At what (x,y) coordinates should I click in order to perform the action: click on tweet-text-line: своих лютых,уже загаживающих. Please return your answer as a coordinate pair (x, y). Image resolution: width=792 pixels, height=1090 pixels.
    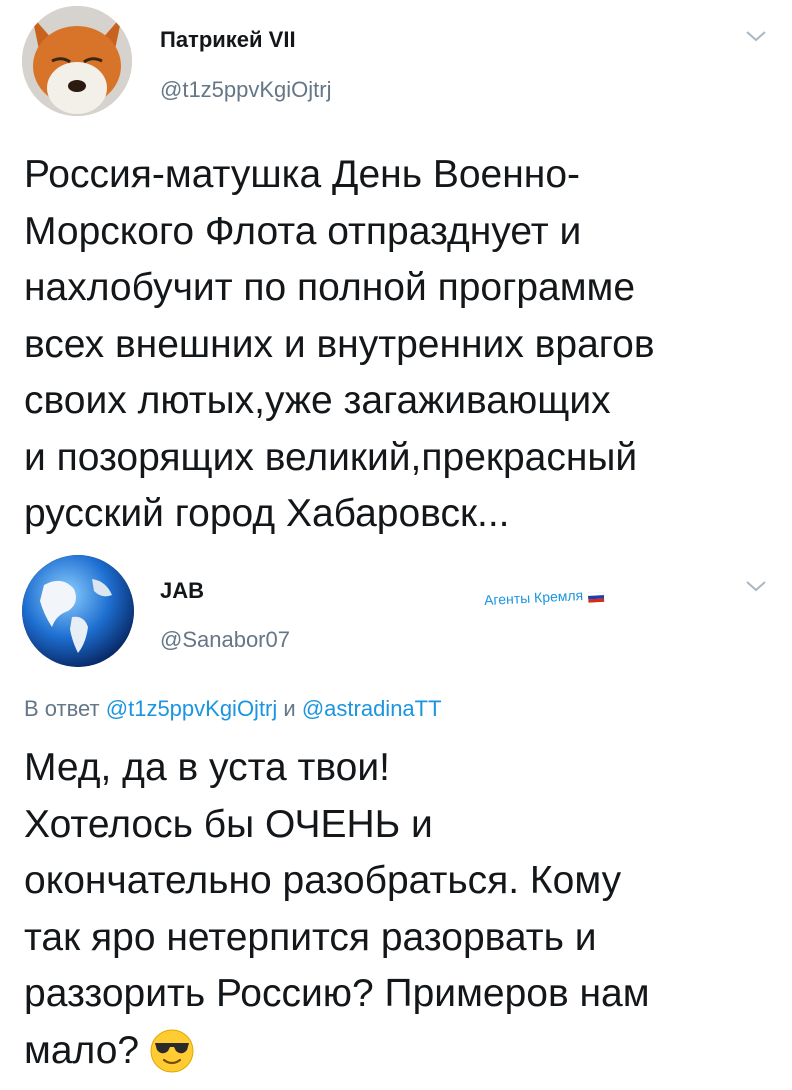
    Looking at the image, I should click on (317, 400).